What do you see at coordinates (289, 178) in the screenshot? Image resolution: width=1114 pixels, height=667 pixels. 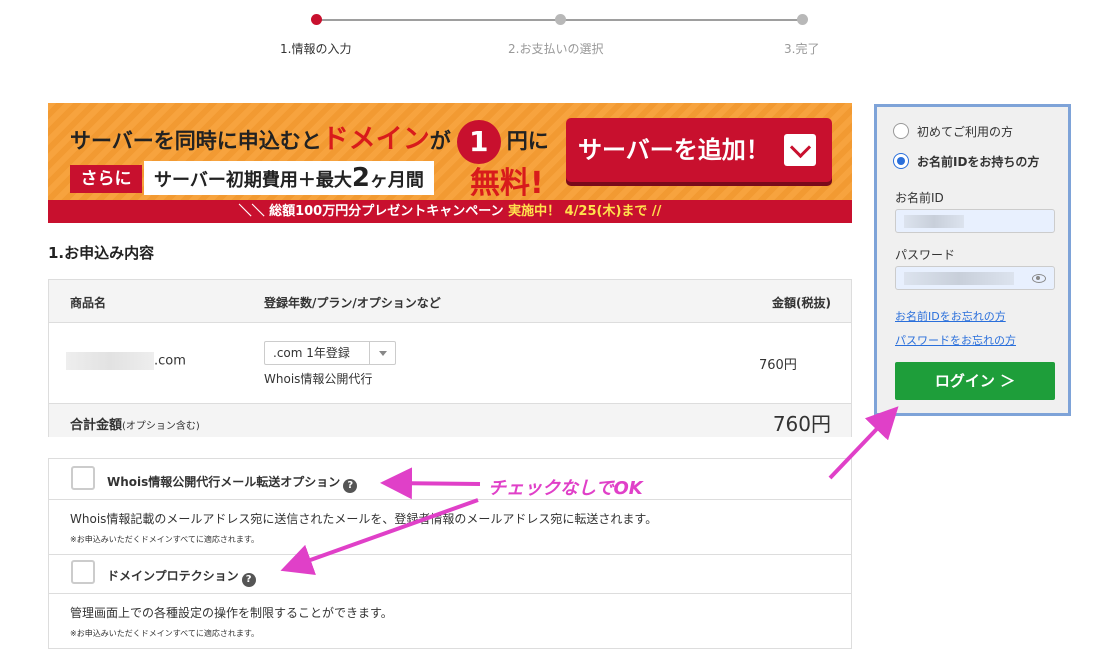 I see `banner-subline: サーバー初期費用＋最大2ヶ月間` at bounding box center [289, 178].